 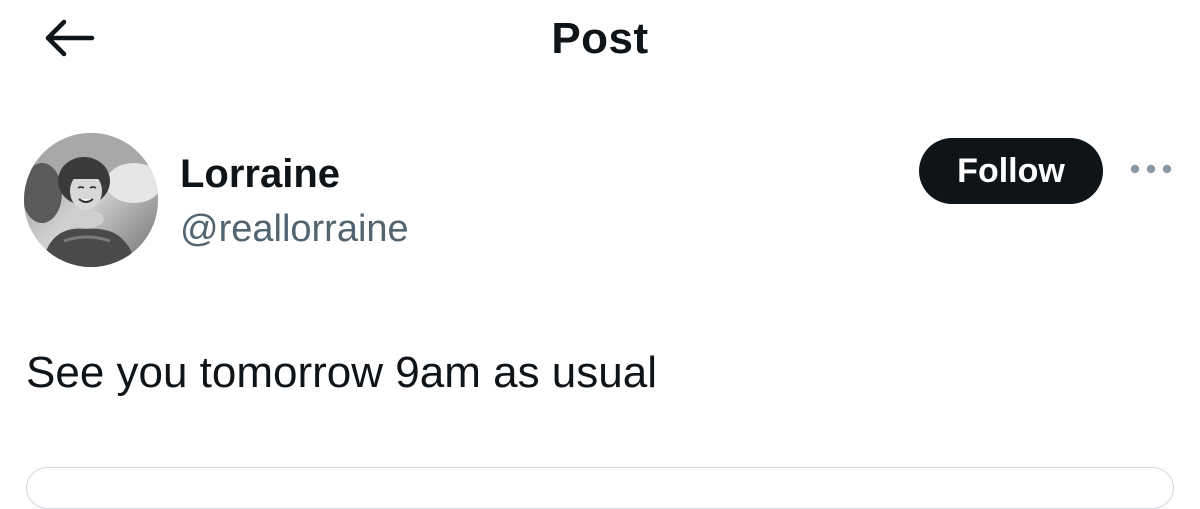 What do you see at coordinates (294, 229) in the screenshot?
I see `user-handle: @reallorraine` at bounding box center [294, 229].